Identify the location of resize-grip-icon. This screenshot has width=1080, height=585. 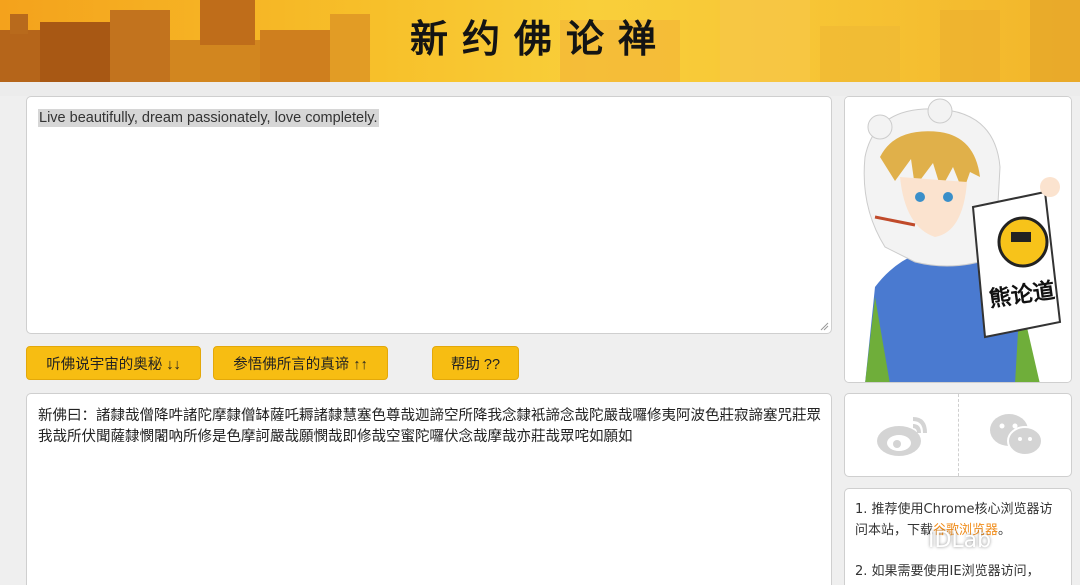
(824, 326).